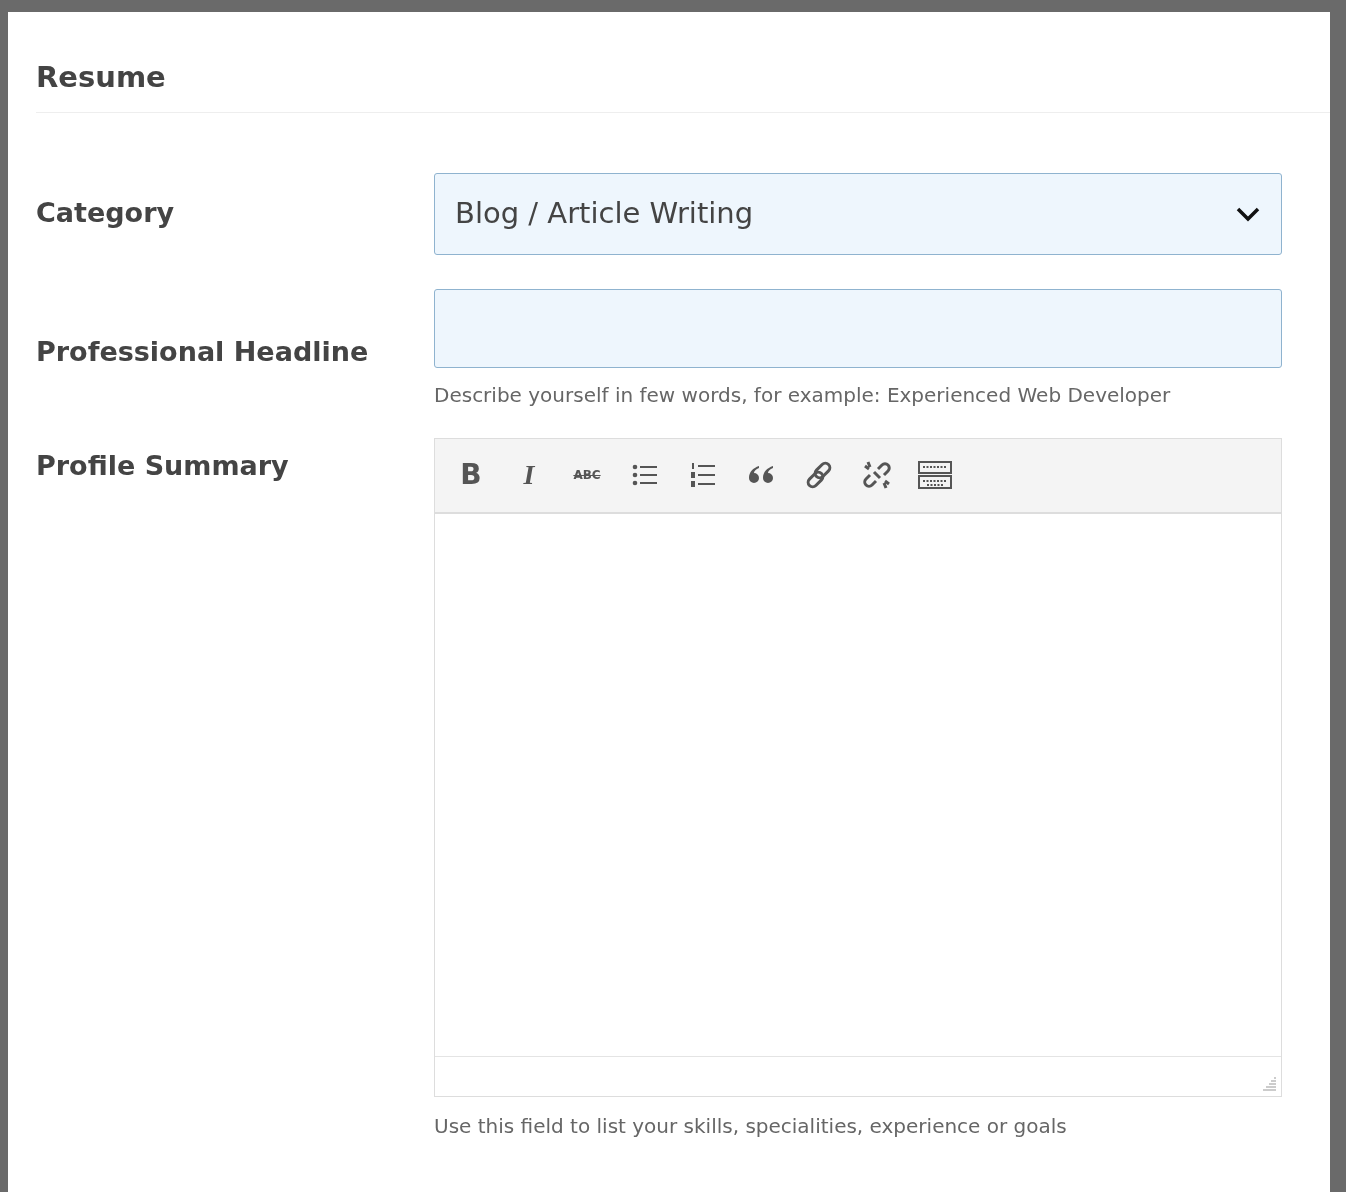  I want to click on link-icon, so click(819, 475).